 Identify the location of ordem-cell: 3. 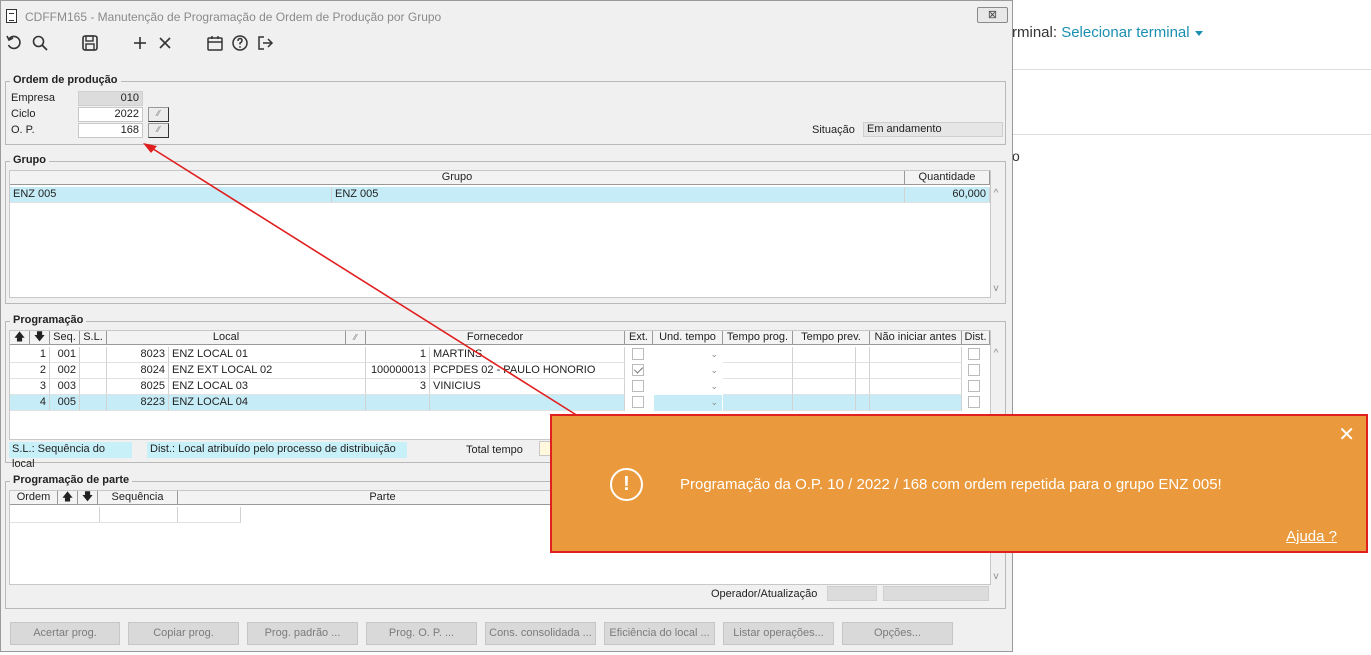
(30, 387).